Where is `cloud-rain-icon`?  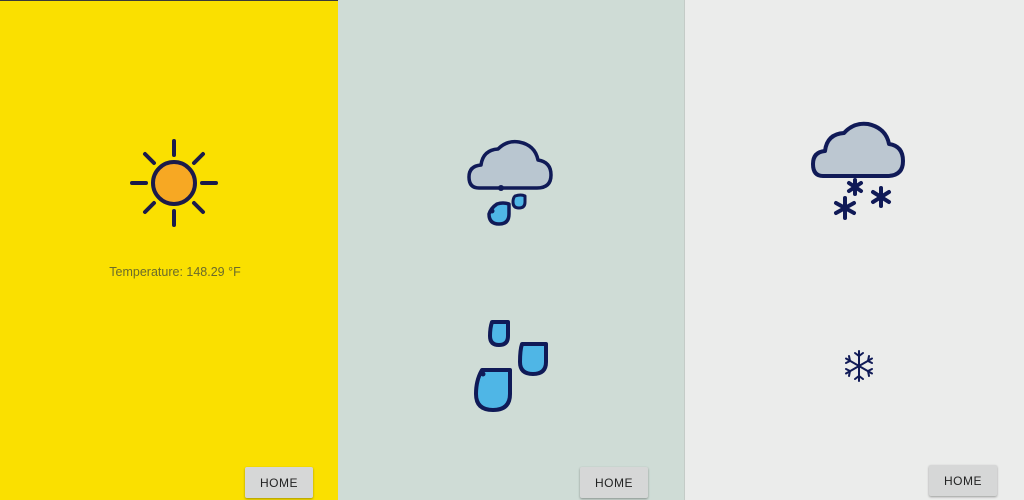 cloud-rain-icon is located at coordinates (510, 182).